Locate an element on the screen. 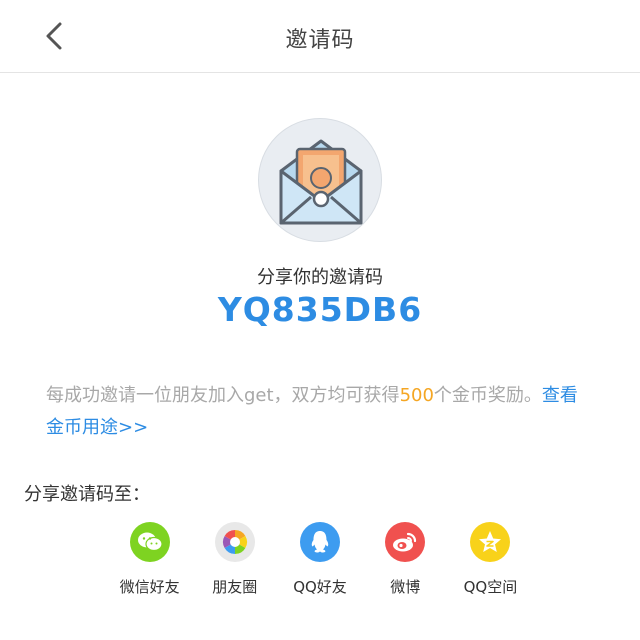 The image size is (640, 640). nav-bar: 邀请码 is located at coordinates (320, 36).